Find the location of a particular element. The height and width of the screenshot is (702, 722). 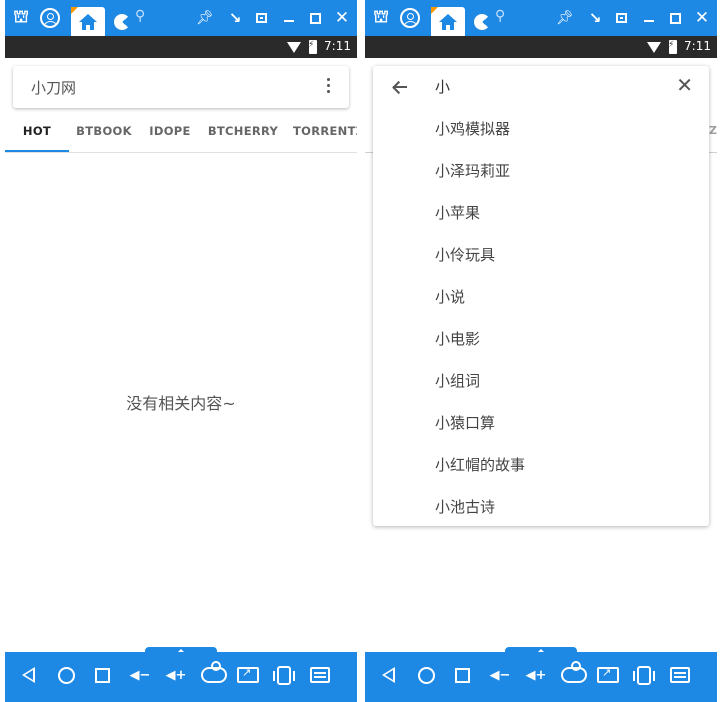

empty-state-message: 没有相关内容~ is located at coordinates (181, 403).